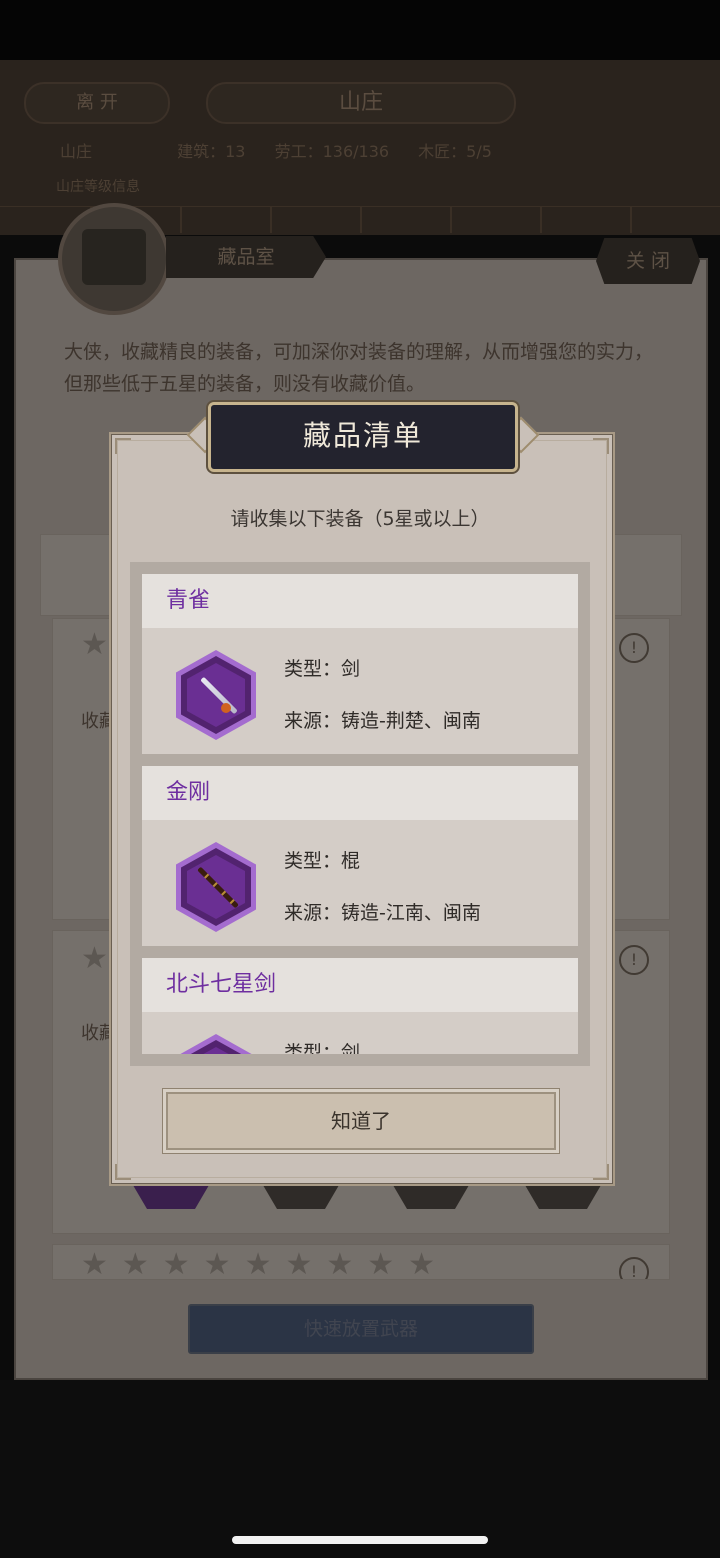  Describe the element at coordinates (322, 861) in the screenshot. I see `item-type: 类型：棍` at that location.